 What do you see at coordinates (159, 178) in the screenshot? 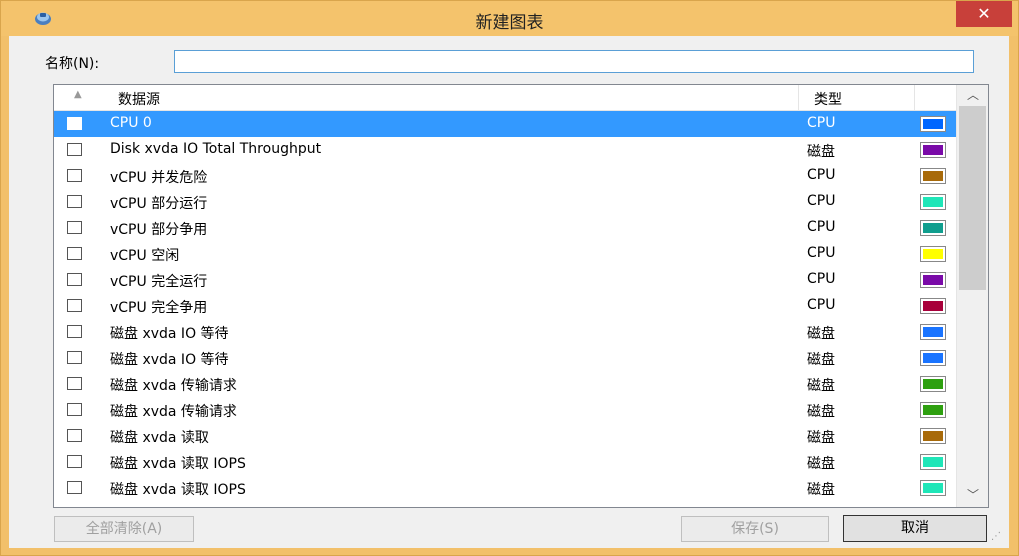
I see `row-source-label: vCPU 并发危险` at bounding box center [159, 178].